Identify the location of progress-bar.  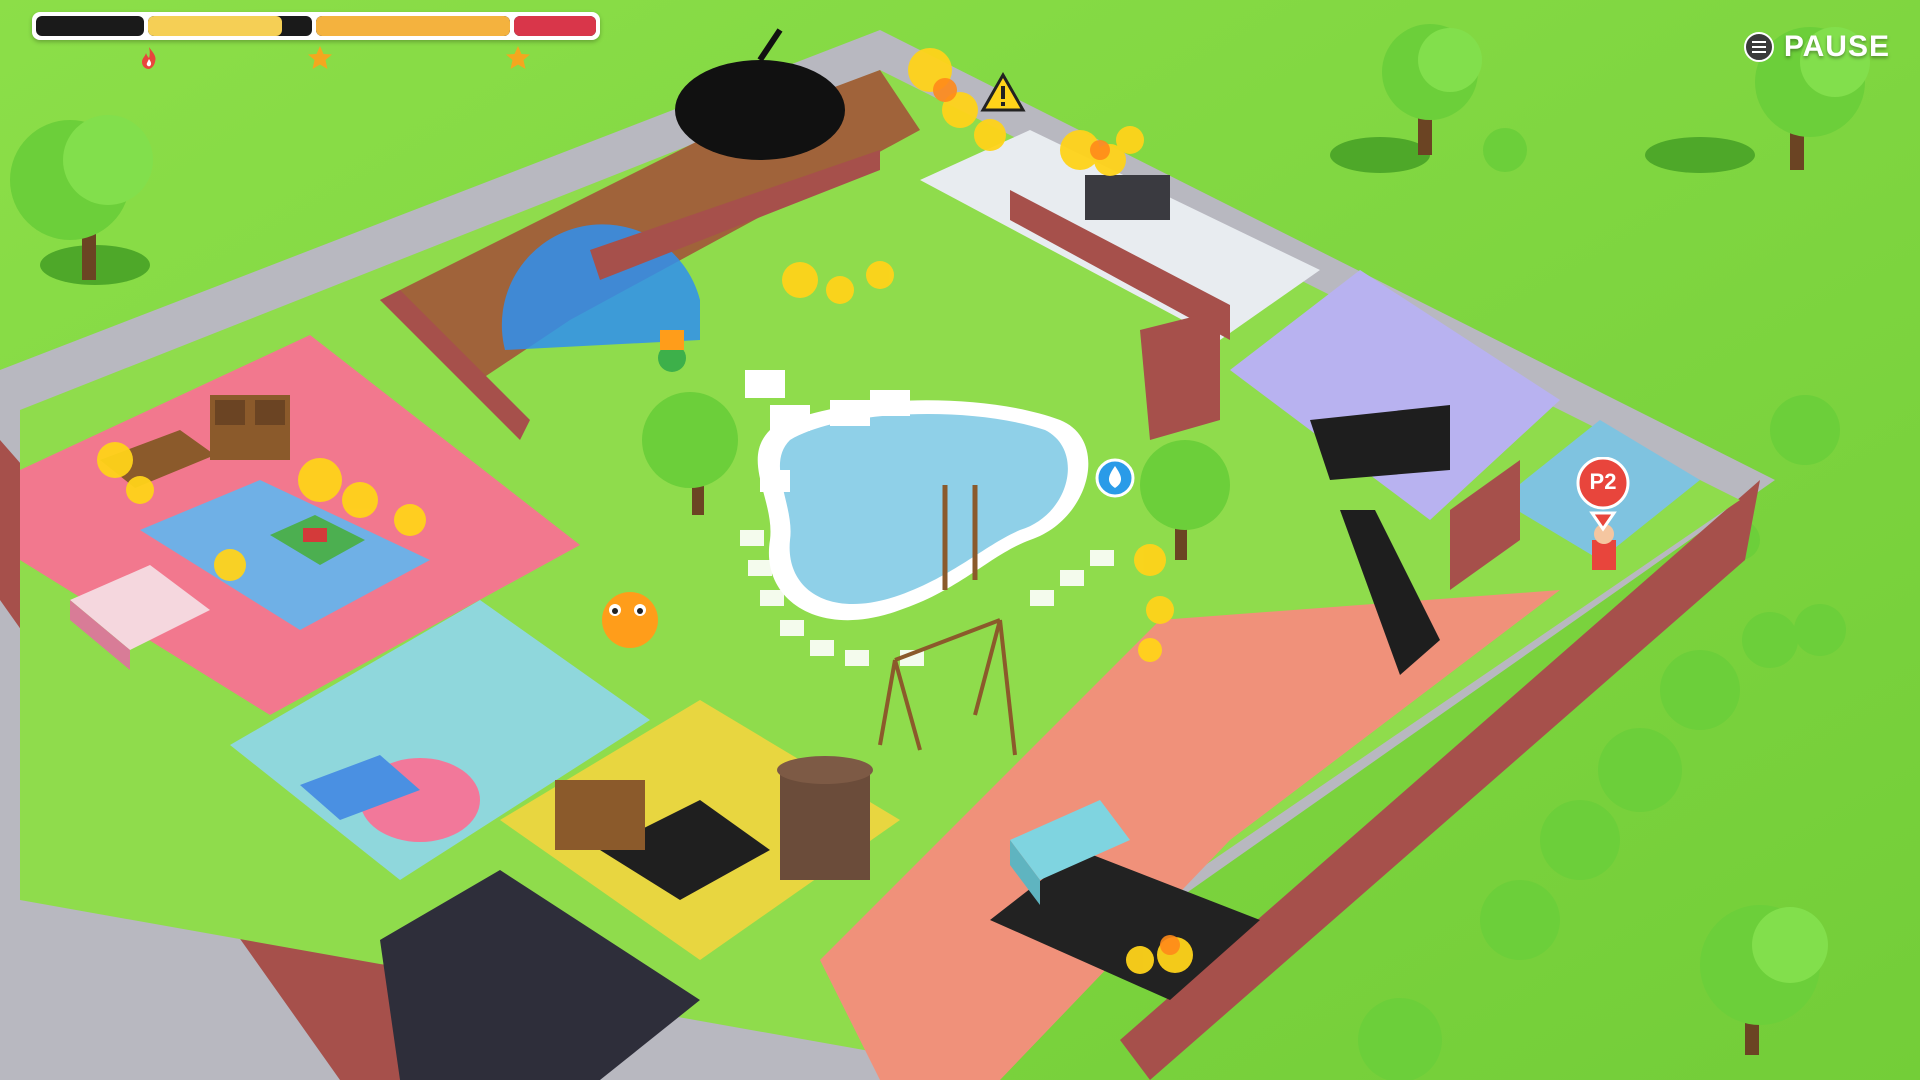
(316, 26).